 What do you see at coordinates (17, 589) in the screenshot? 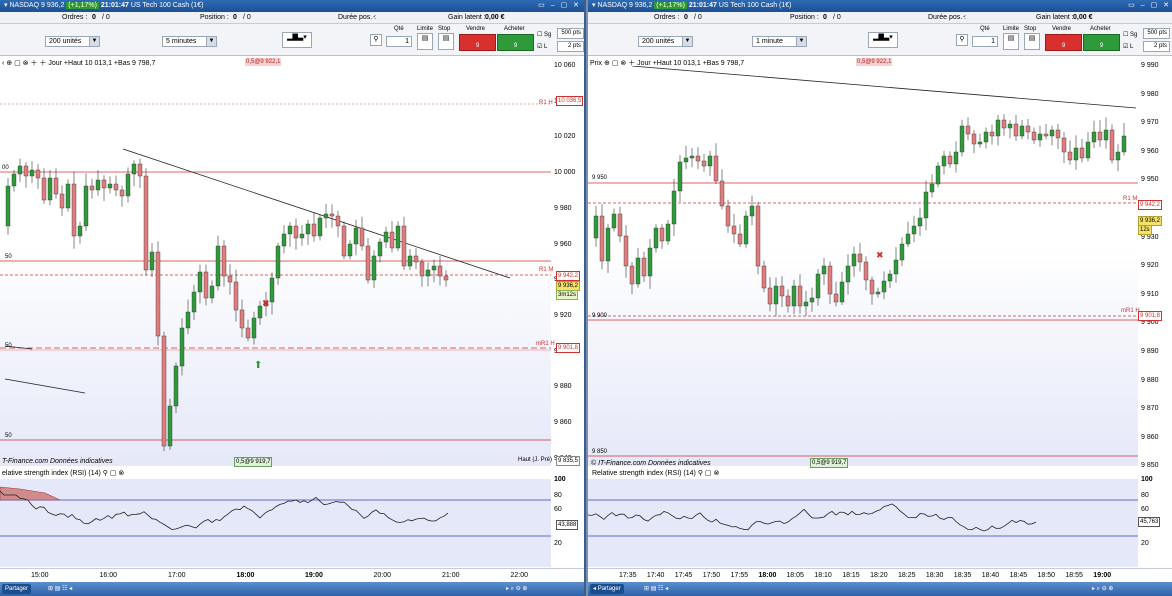
I see `share-button: Partager` at bounding box center [17, 589].